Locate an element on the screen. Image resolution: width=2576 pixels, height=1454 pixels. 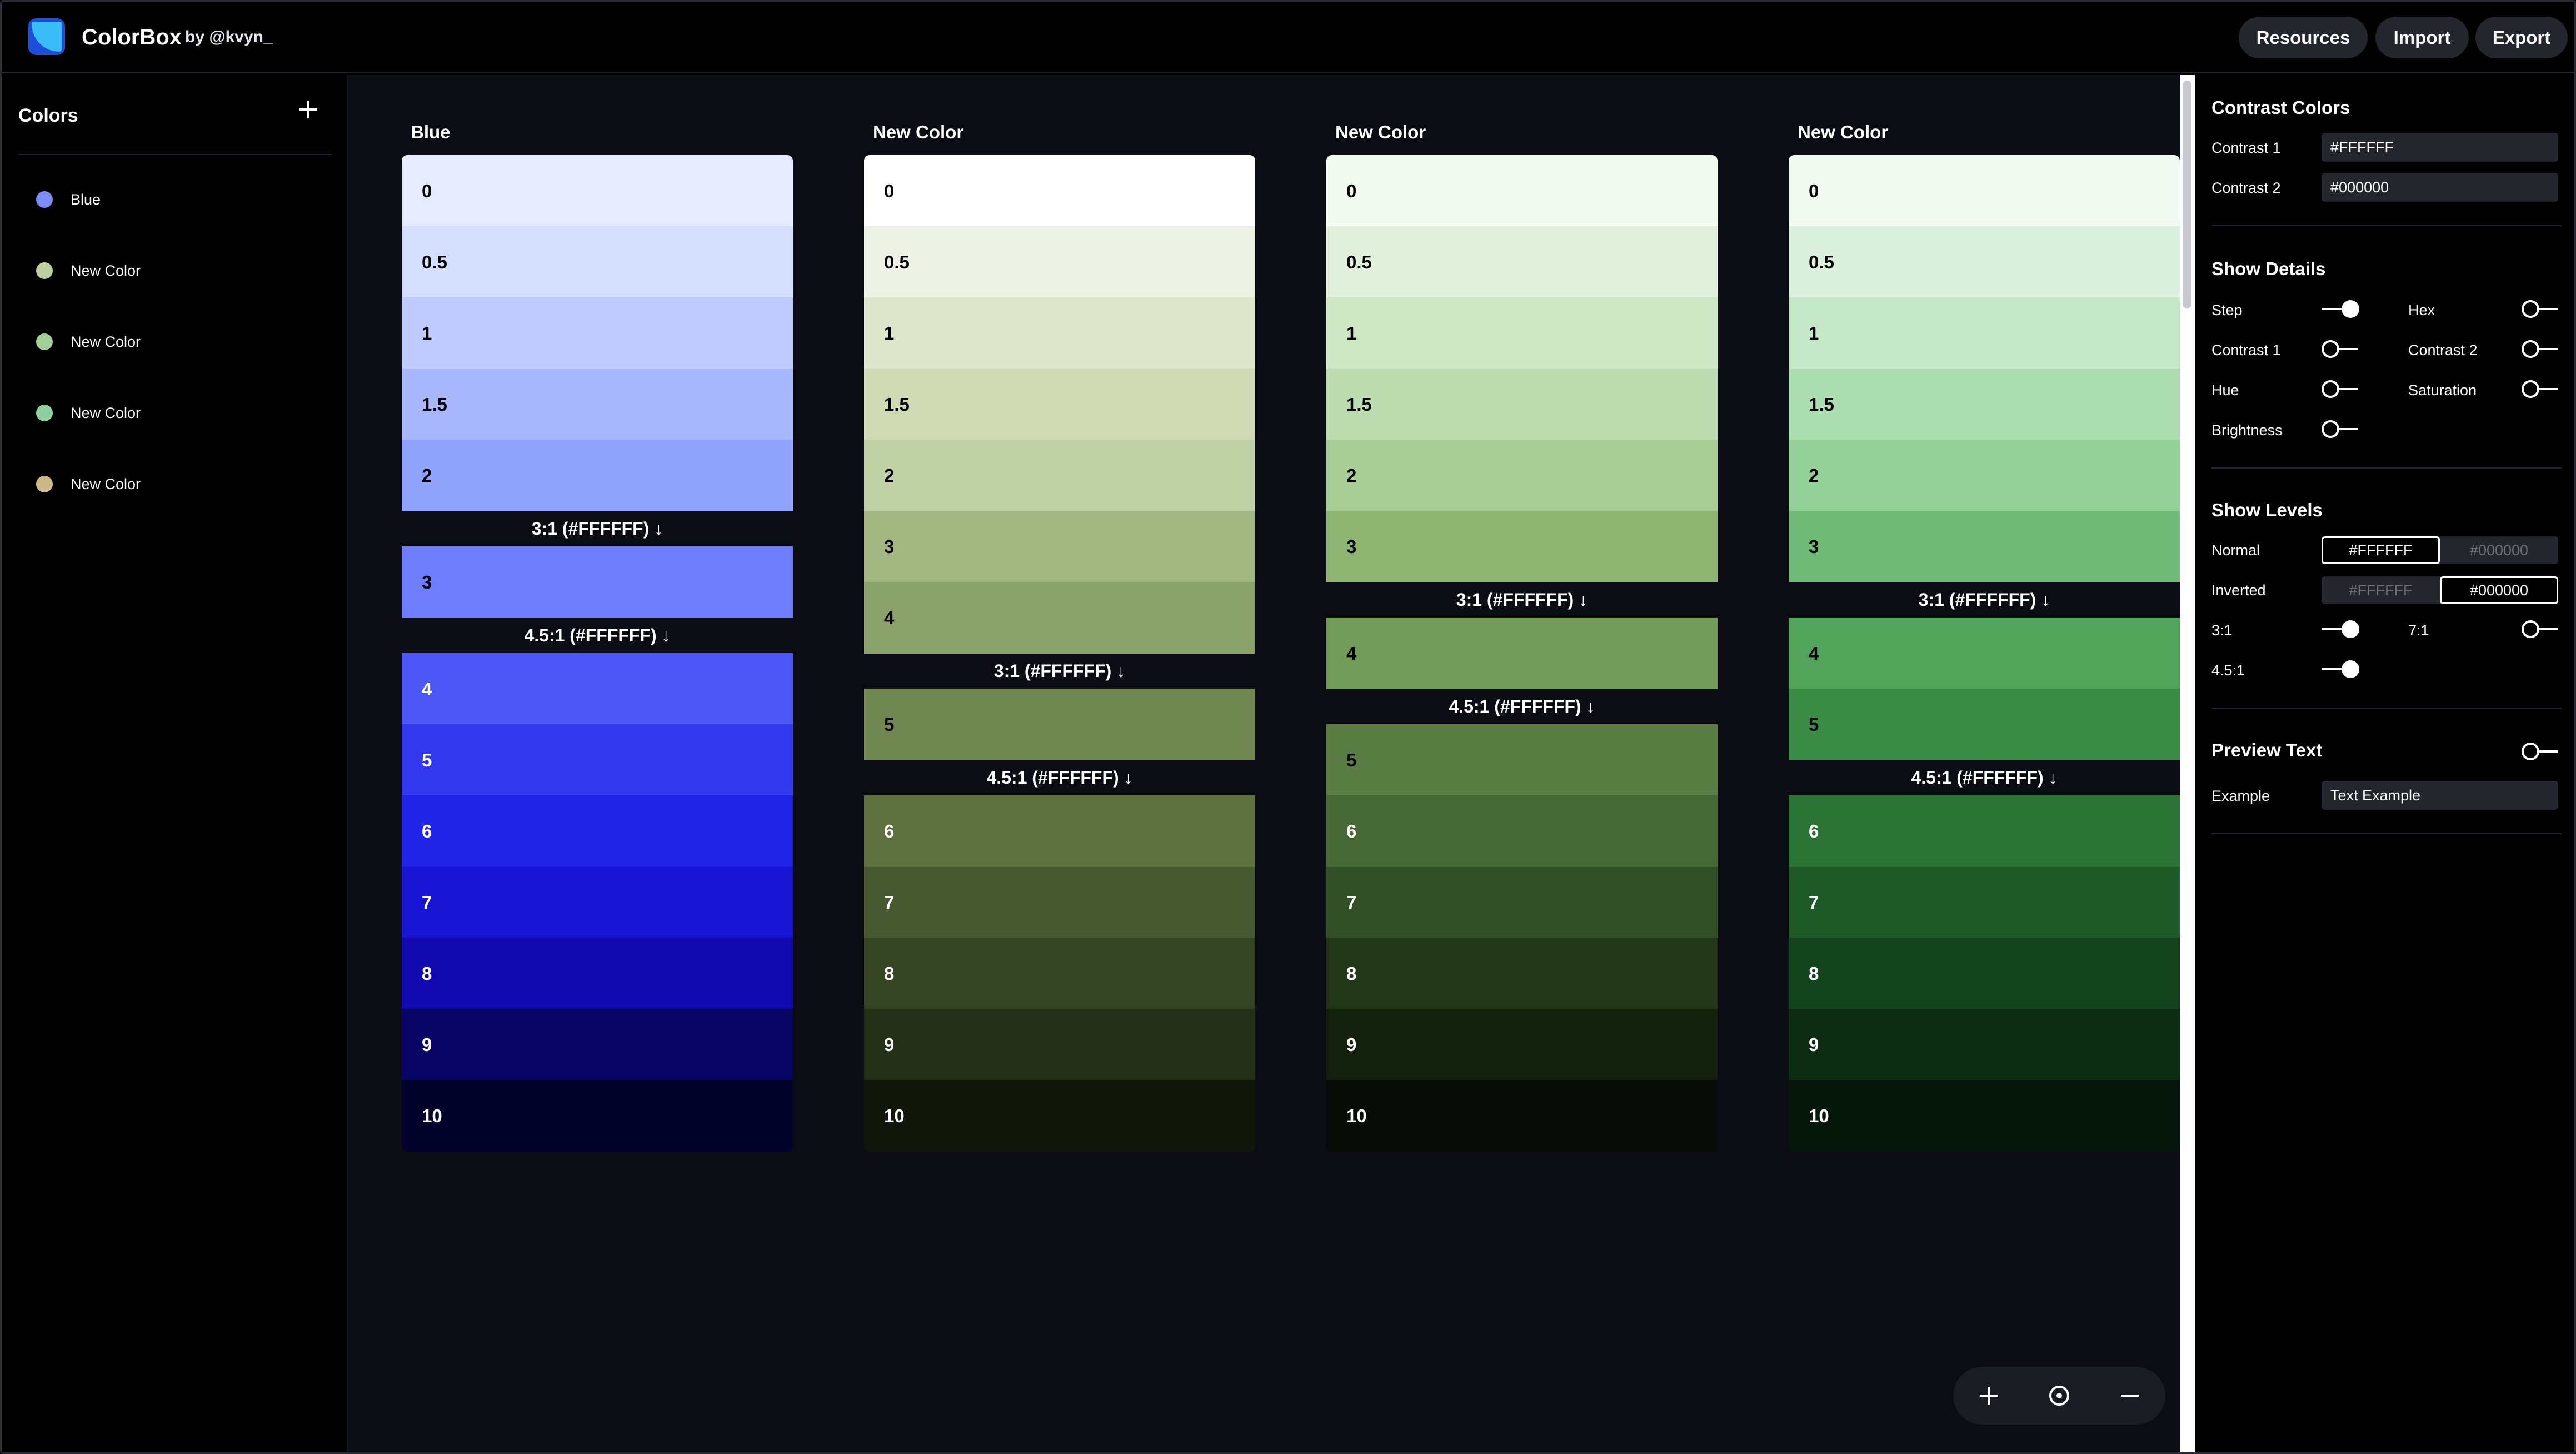
palette-title: Blue is located at coordinates (431, 132).